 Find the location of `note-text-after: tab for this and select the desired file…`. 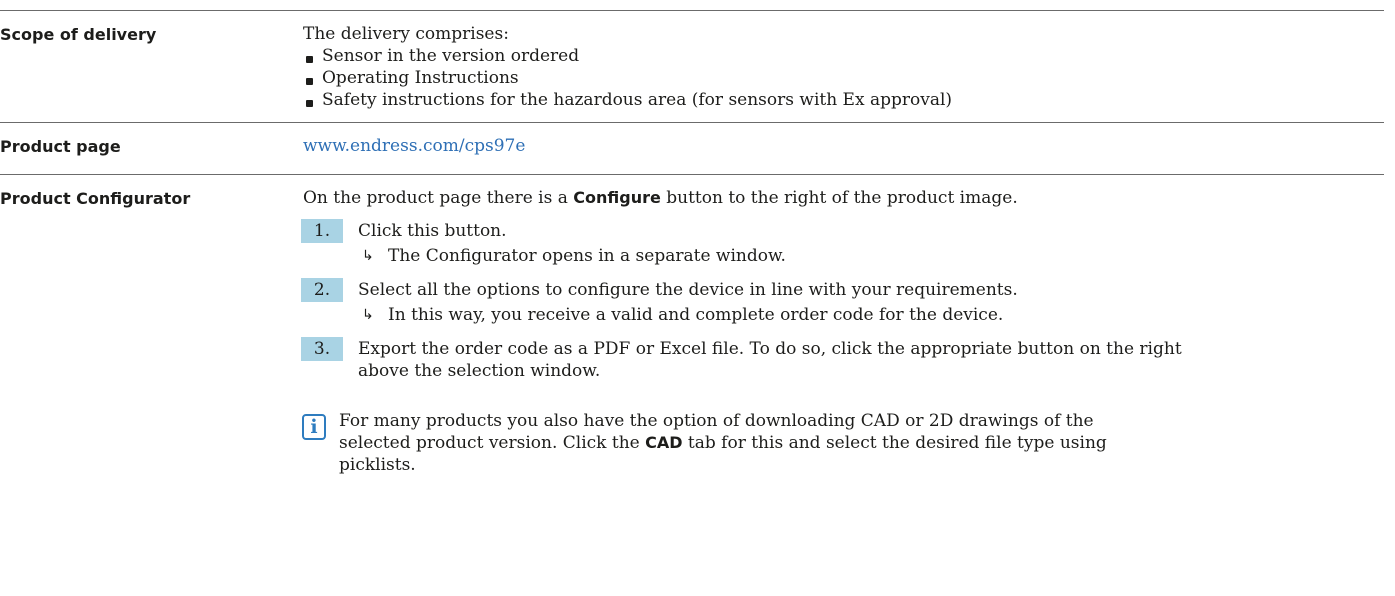

note-text-after: tab for this and select the desired file… is located at coordinates (894, 443).